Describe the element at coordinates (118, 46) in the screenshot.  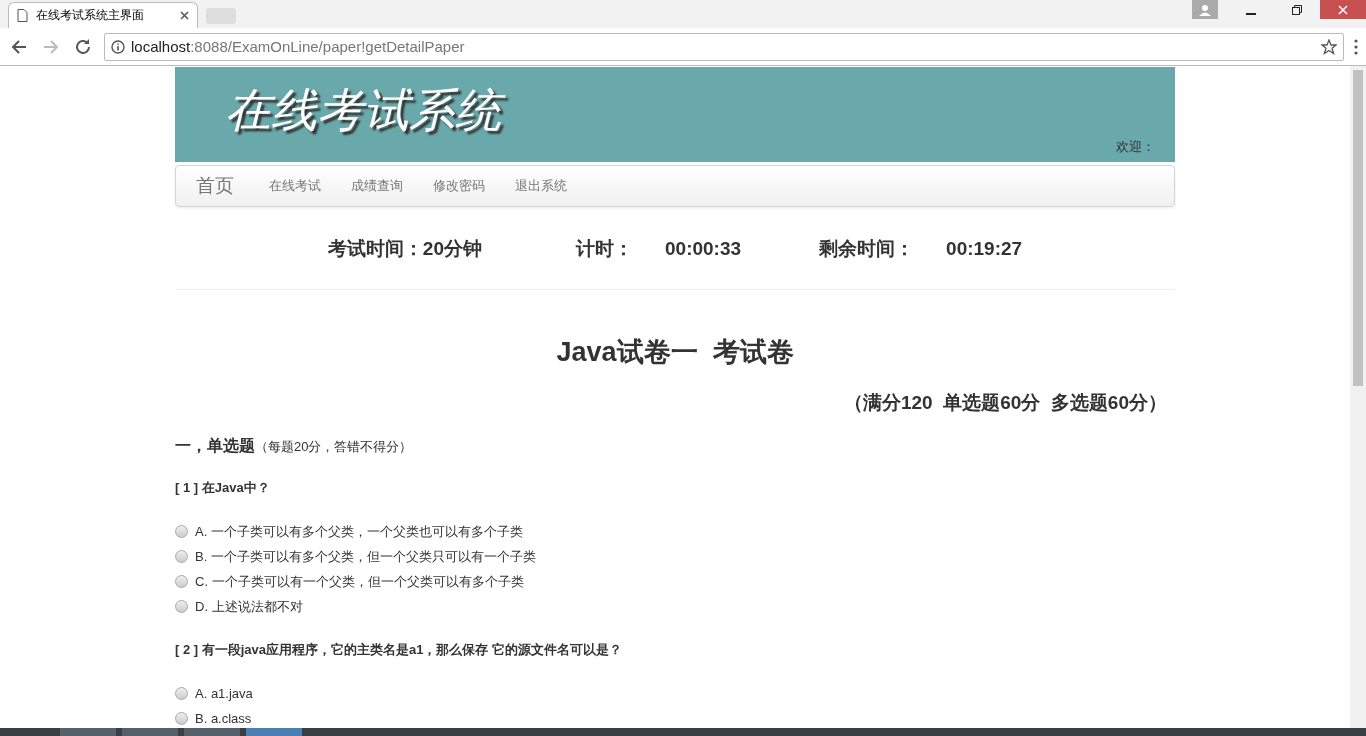
I see `info-icon` at that location.